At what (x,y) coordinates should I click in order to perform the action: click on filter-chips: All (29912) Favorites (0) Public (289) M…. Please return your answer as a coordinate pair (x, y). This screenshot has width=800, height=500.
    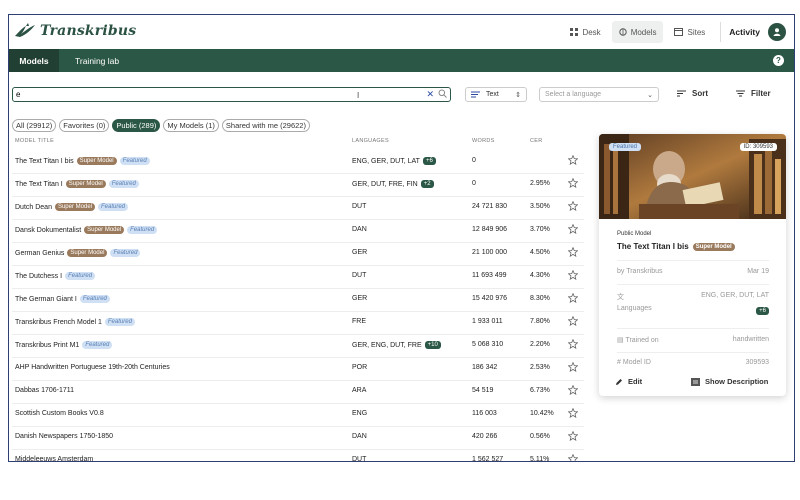
    Looking at the image, I should click on (161, 125).